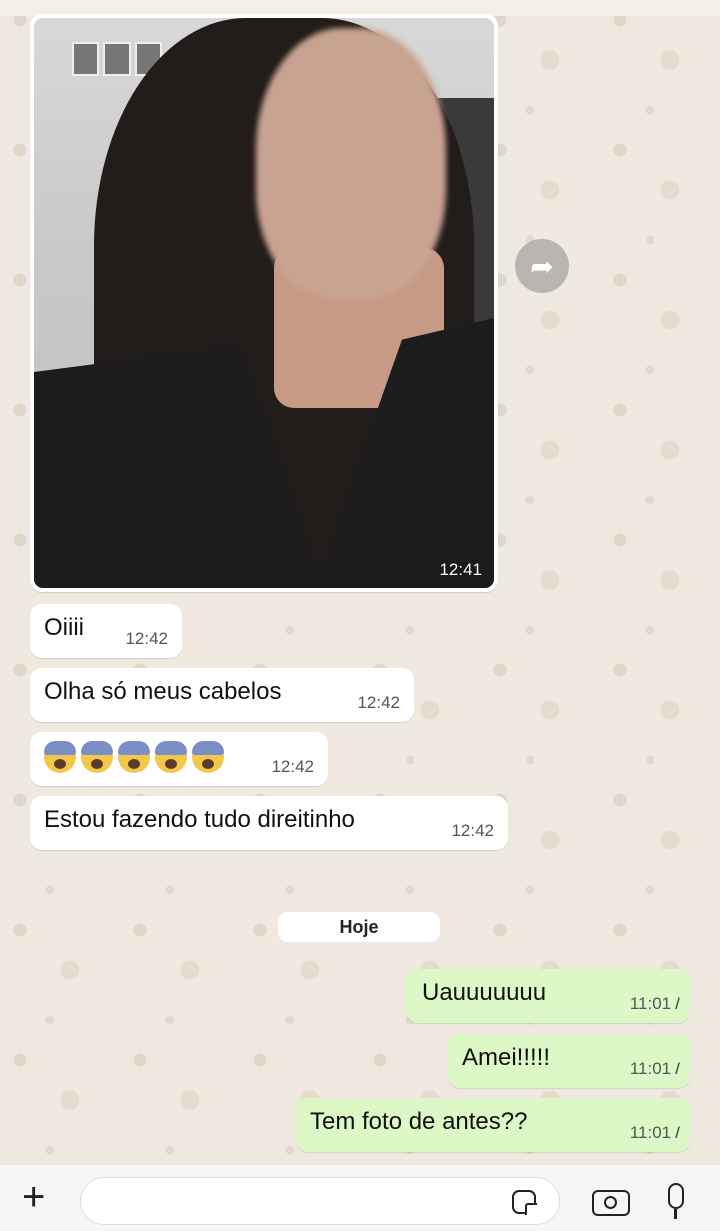 This screenshot has height=1231, width=720. I want to click on plus-icon: +, so click(33, 1197).